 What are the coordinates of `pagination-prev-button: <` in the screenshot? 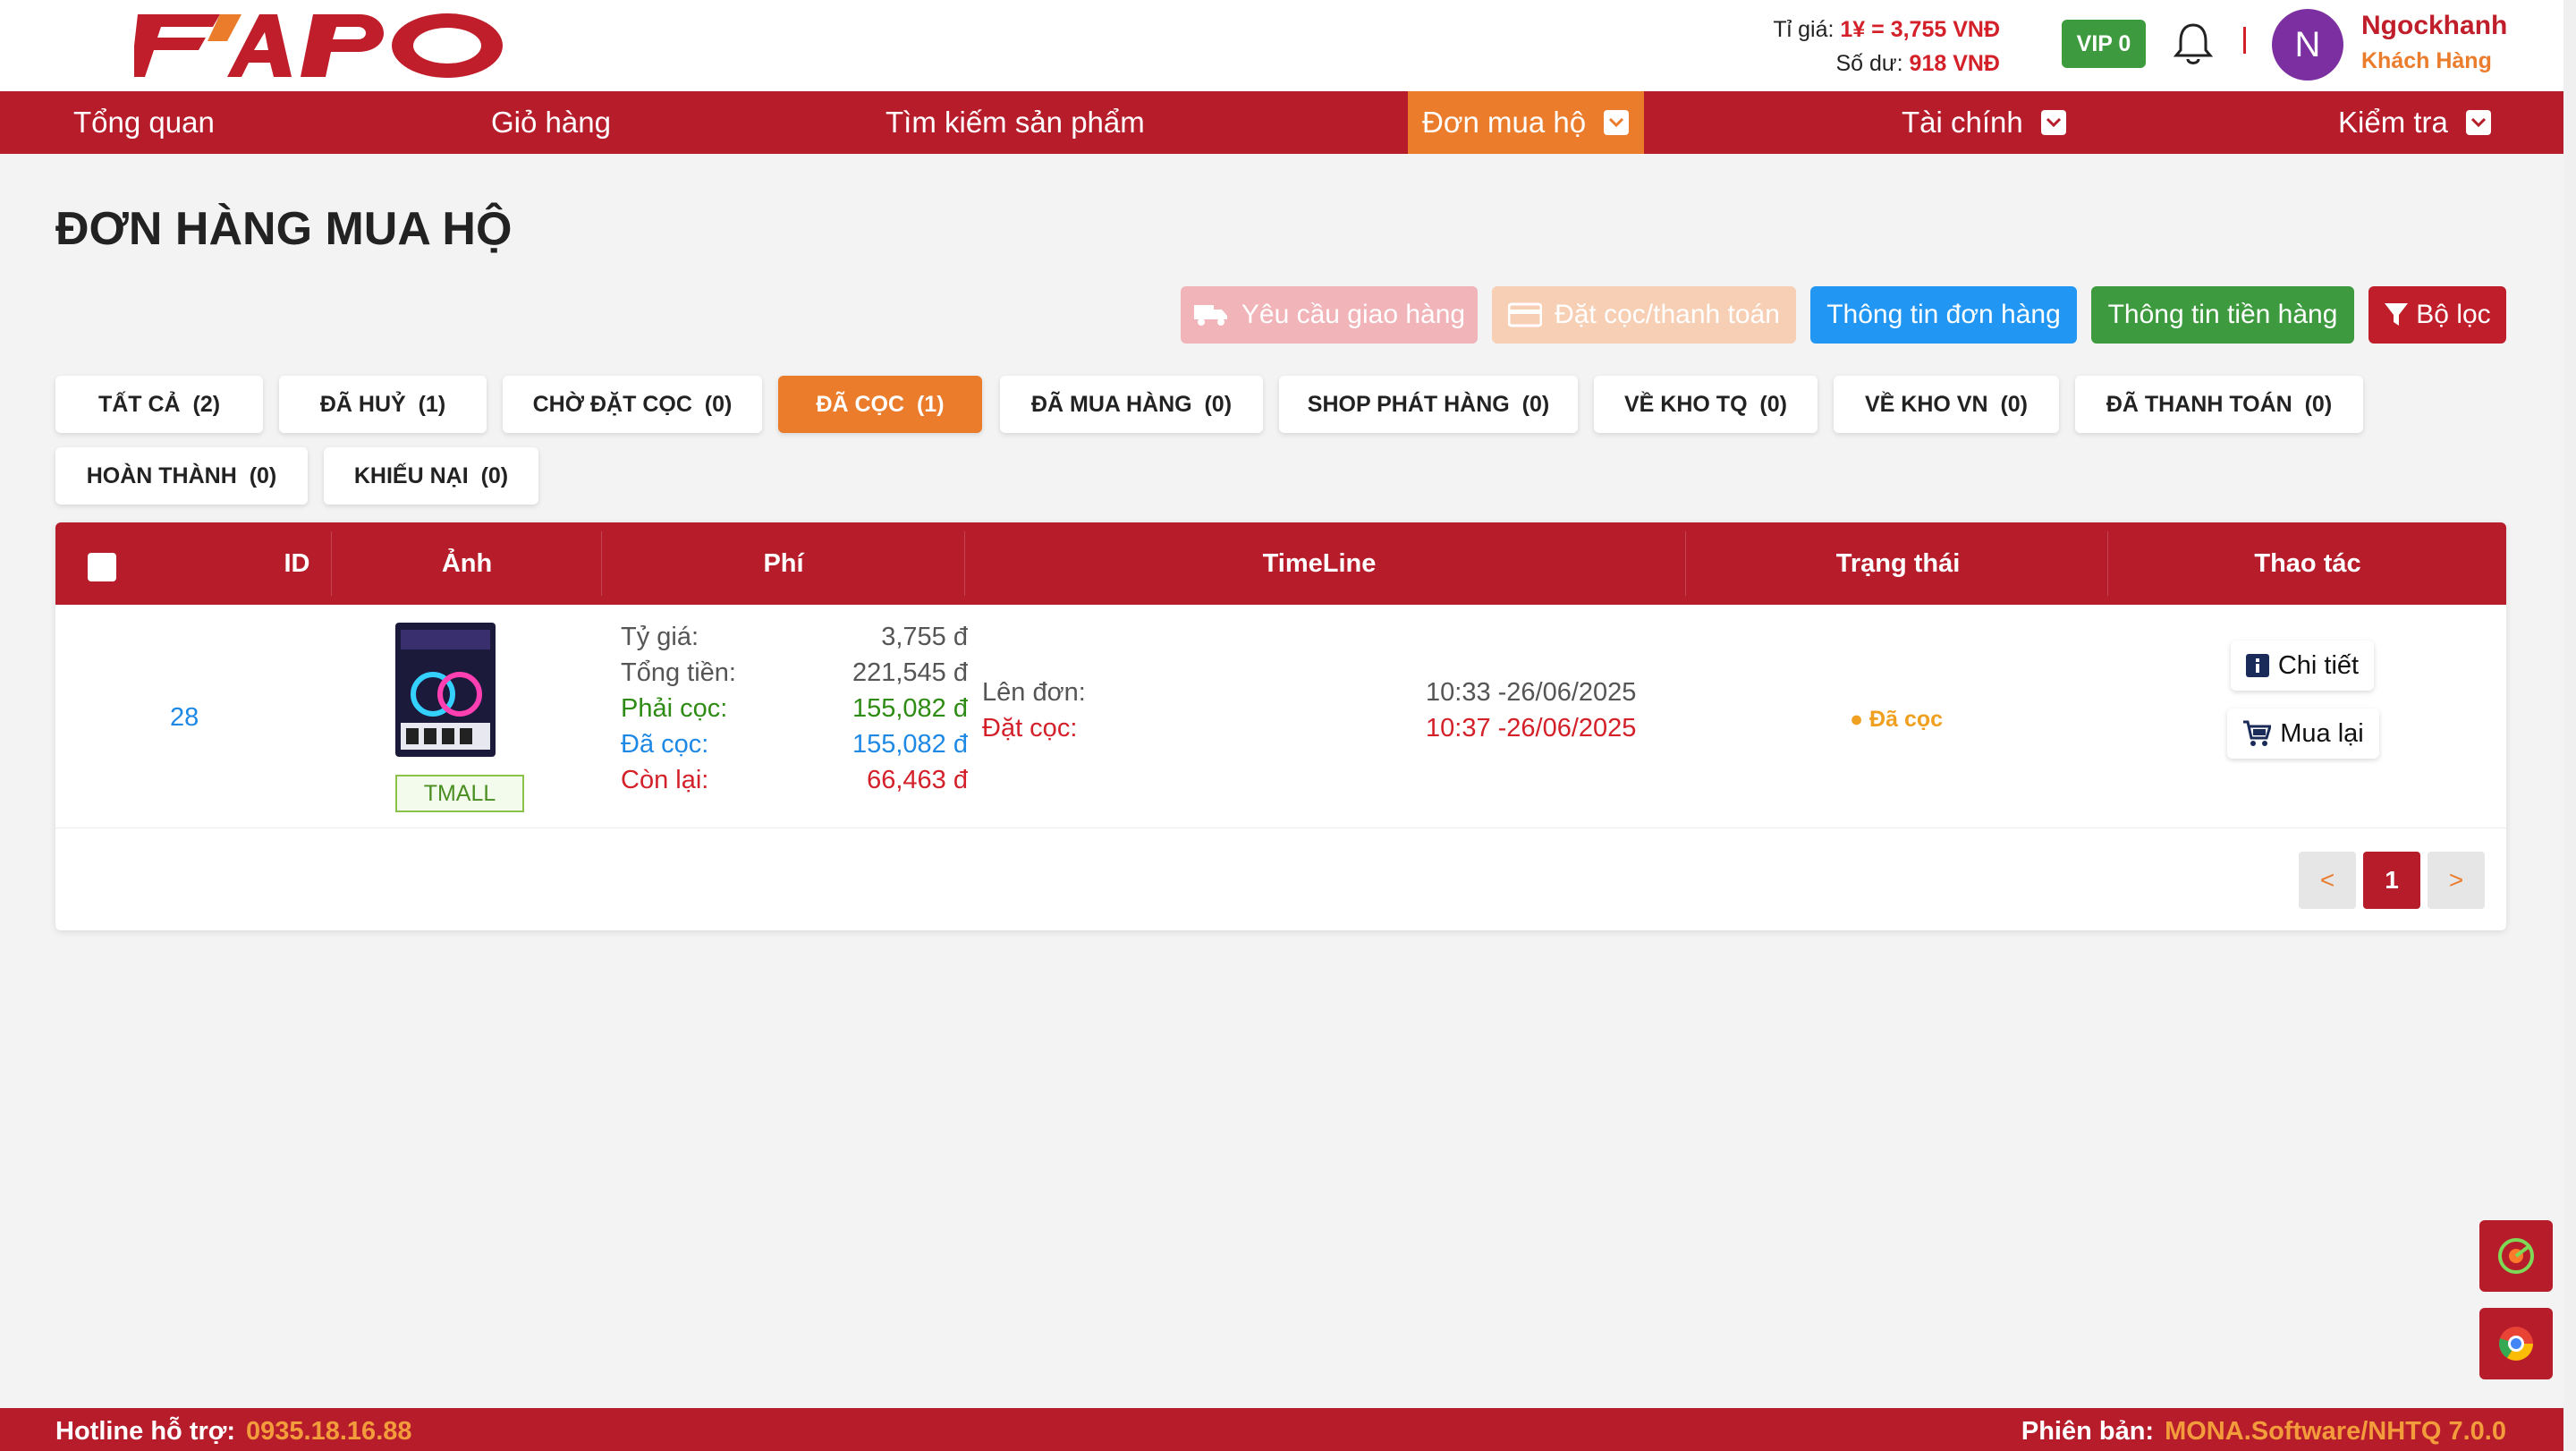 It's located at (2327, 880).